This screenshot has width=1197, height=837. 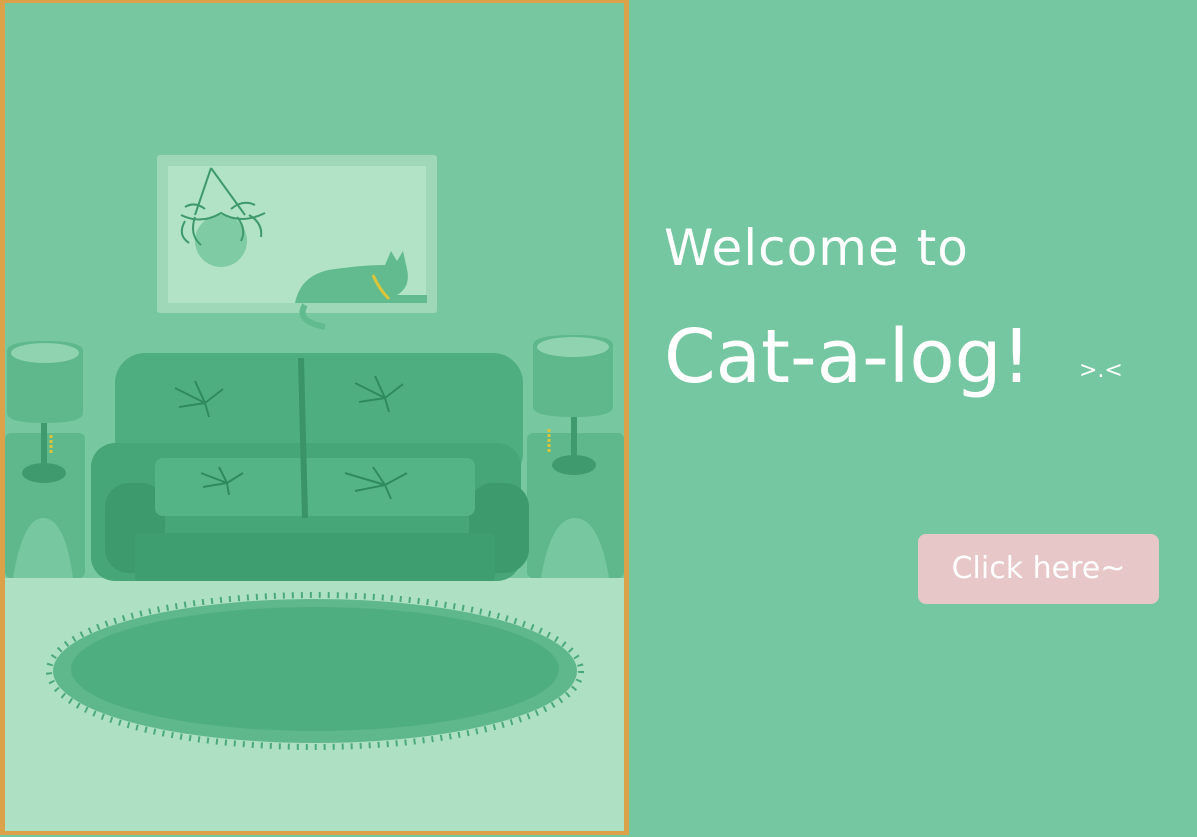 I want to click on sofa-icon, so click(x=310, y=467).